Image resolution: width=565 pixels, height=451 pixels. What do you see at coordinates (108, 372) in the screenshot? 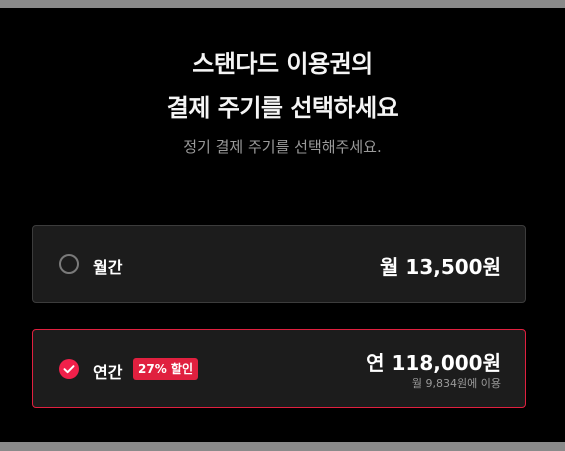
I see `plan-name-yearly: 연간` at bounding box center [108, 372].